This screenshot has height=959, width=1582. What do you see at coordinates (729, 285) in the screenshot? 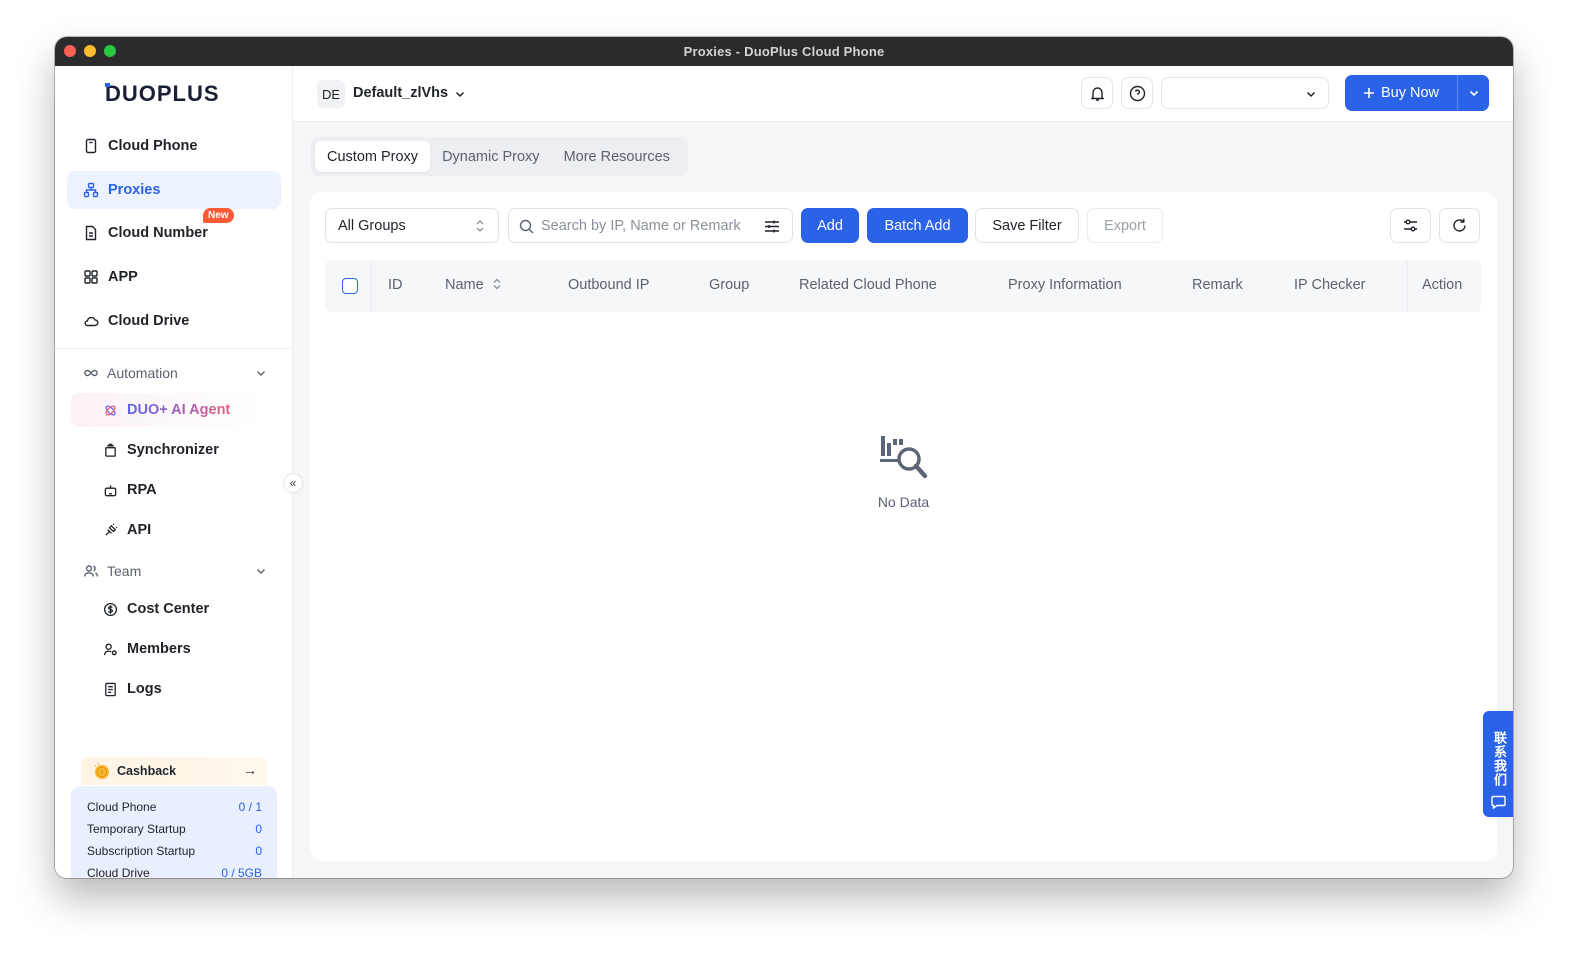
I see `column-header-group: Group` at bounding box center [729, 285].